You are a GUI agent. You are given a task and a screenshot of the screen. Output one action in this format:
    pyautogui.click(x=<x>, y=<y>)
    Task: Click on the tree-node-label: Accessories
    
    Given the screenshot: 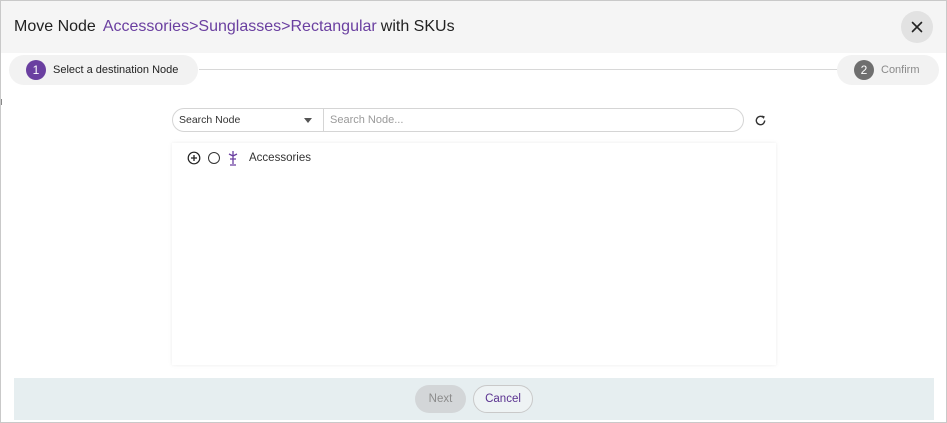 What is the action you would take?
    pyautogui.click(x=280, y=158)
    